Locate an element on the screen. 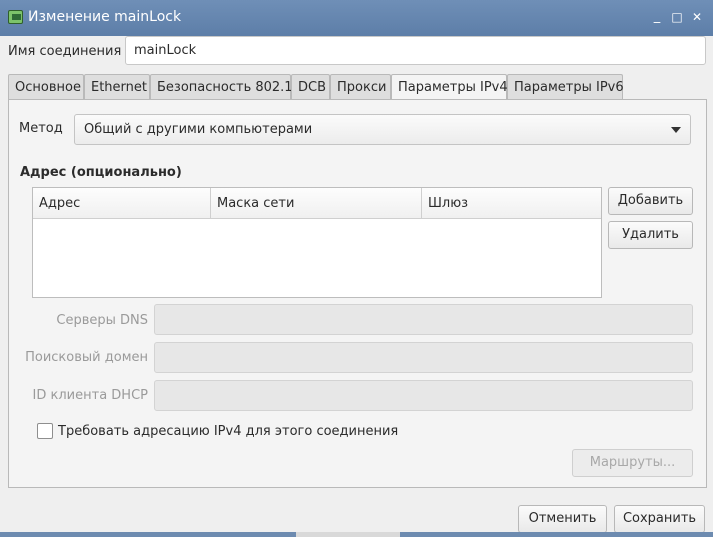  titlebar: Изменение mainLock _ □ ✕ is located at coordinates (356, 18).